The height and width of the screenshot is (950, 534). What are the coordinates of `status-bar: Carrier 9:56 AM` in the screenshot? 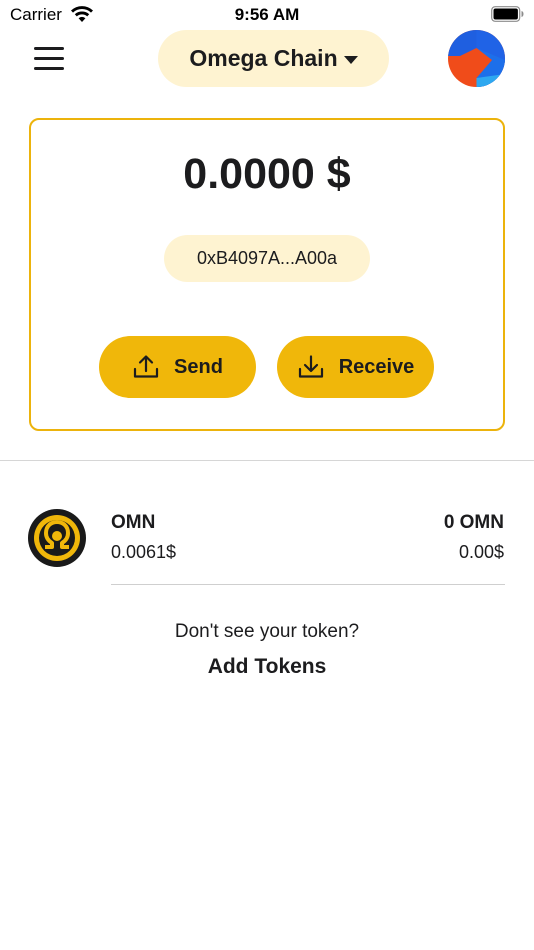 It's located at (267, 15).